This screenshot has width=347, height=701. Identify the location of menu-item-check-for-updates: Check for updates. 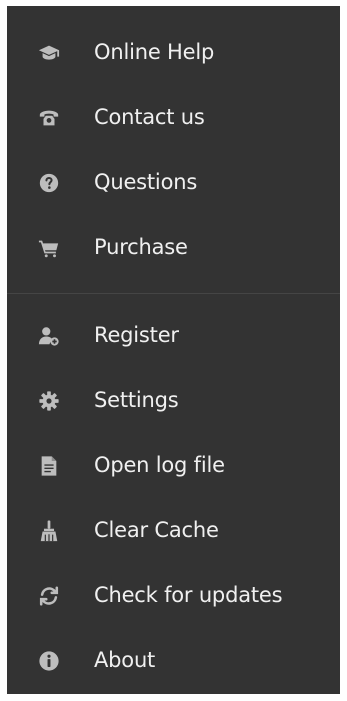
(173, 595).